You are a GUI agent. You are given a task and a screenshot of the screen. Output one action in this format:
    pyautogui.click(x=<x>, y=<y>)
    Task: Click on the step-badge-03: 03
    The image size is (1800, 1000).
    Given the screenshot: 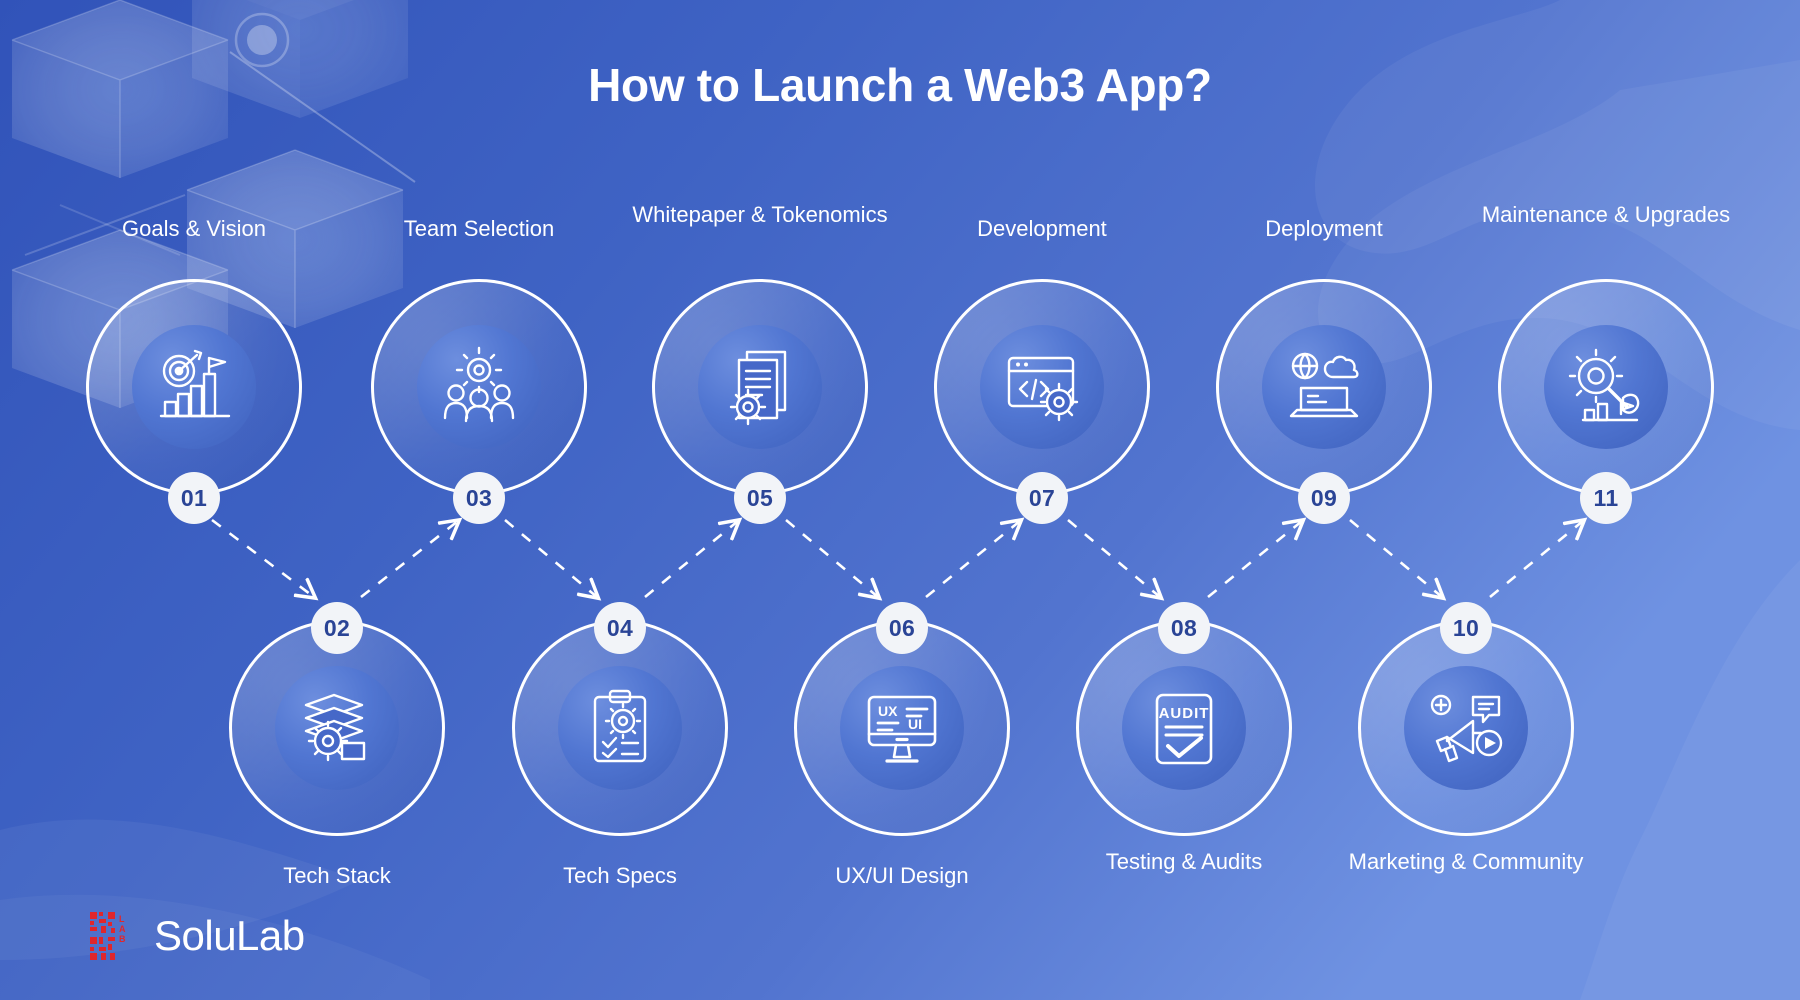 What is the action you would take?
    pyautogui.click(x=479, y=498)
    